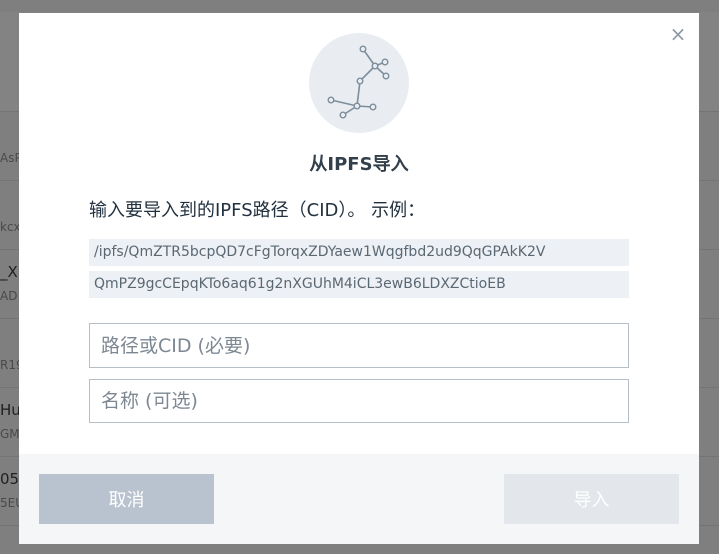 The image size is (719, 554). Describe the element at coordinates (9, 272) in the screenshot. I see `background-row-title: _X` at that location.